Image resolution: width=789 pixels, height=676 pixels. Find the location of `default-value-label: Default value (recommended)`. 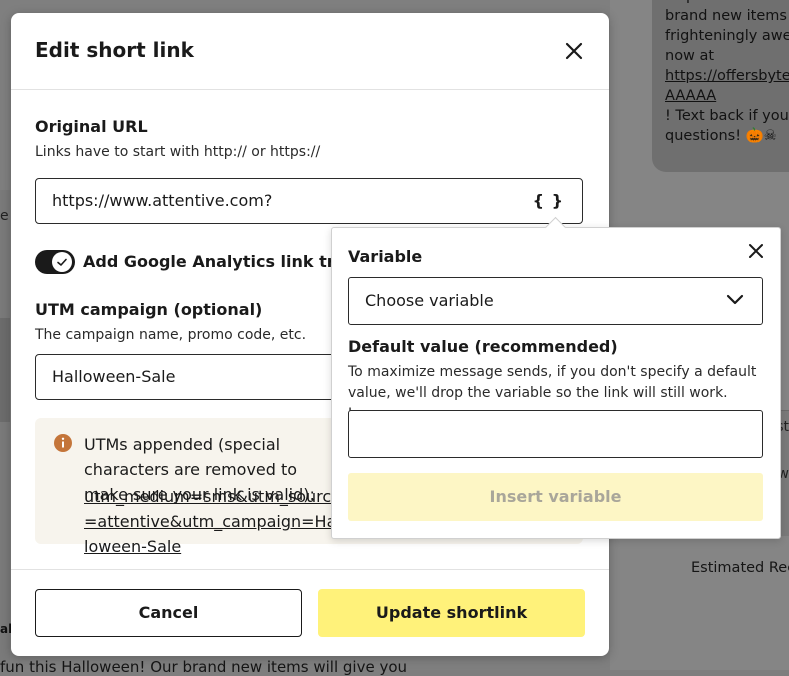

default-value-label: Default value (recommended) is located at coordinates (483, 346).